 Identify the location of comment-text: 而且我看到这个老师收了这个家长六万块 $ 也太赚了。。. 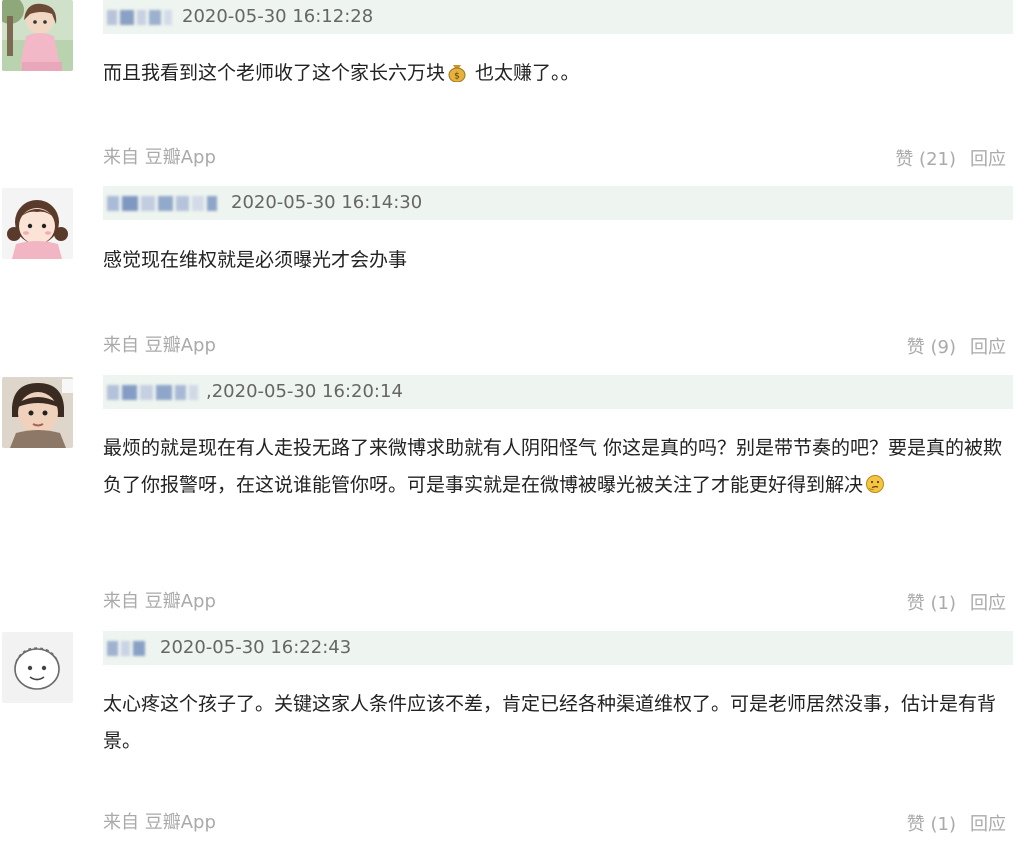
(558, 73).